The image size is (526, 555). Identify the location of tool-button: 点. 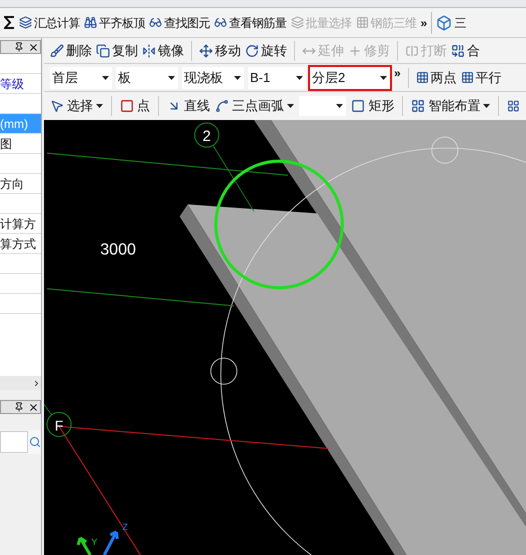
(135, 106).